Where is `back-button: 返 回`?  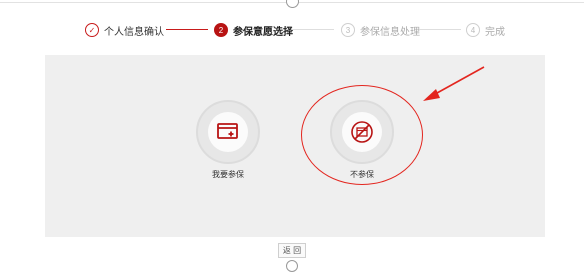 back-button: 返 回 is located at coordinates (292, 250).